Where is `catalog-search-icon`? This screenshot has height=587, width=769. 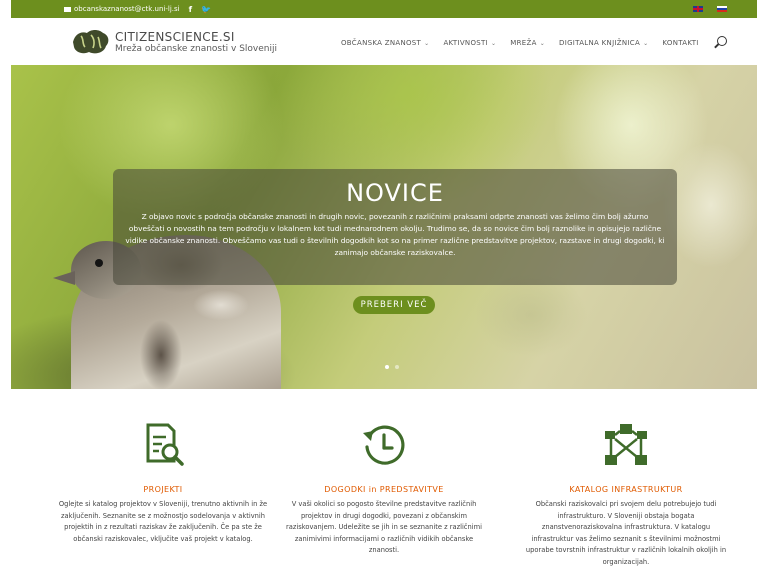 catalog-search-icon is located at coordinates (163, 446).